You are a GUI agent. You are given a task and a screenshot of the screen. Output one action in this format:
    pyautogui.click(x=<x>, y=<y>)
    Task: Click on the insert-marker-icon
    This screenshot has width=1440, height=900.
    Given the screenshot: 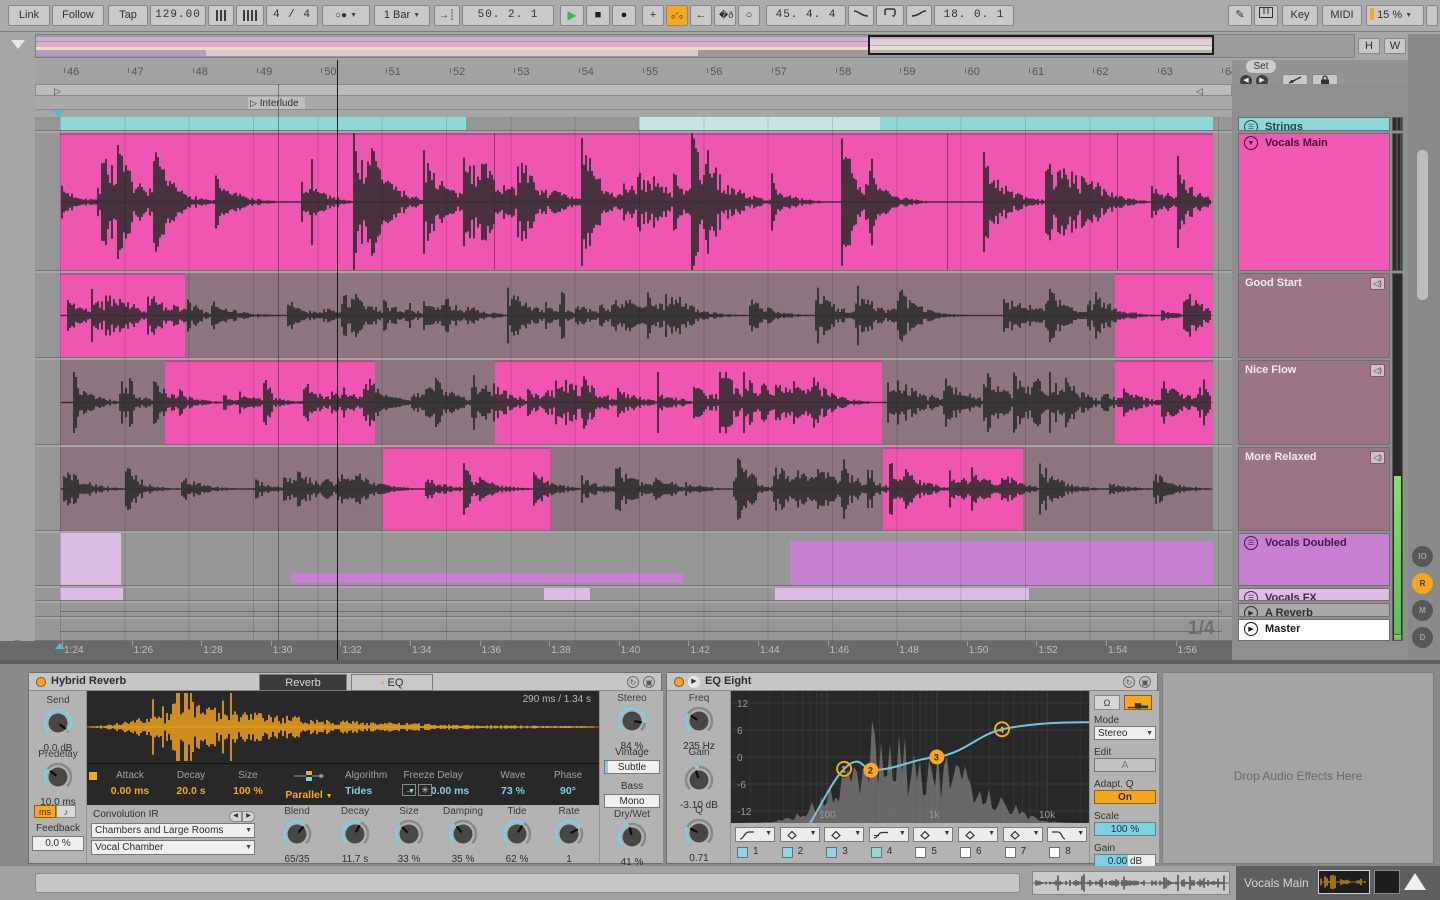 What is the action you would take?
    pyautogui.click(x=58, y=113)
    